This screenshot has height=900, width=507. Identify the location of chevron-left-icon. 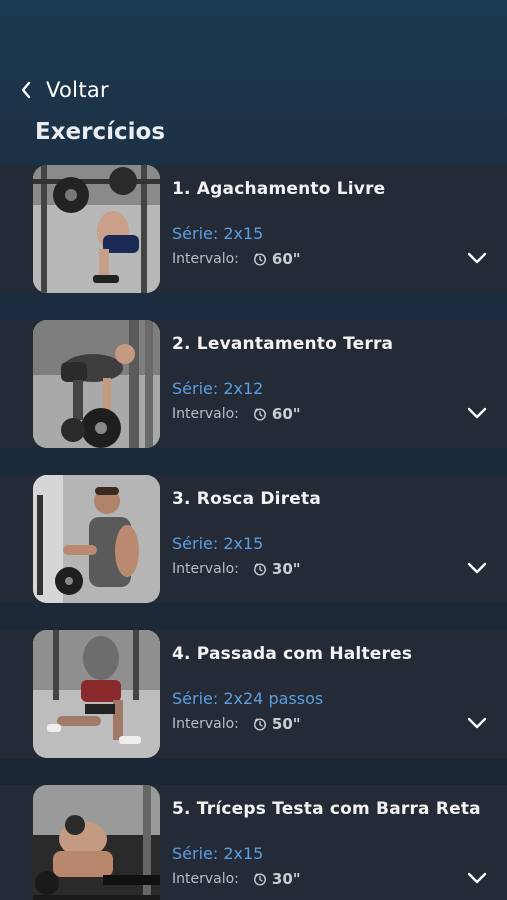
(26, 90).